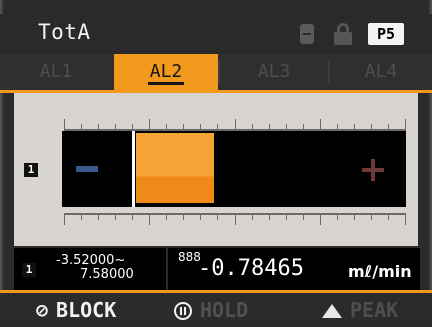 The image size is (432, 327). Describe the element at coordinates (386, 34) in the screenshot. I see `preset-badge: P5` at that location.